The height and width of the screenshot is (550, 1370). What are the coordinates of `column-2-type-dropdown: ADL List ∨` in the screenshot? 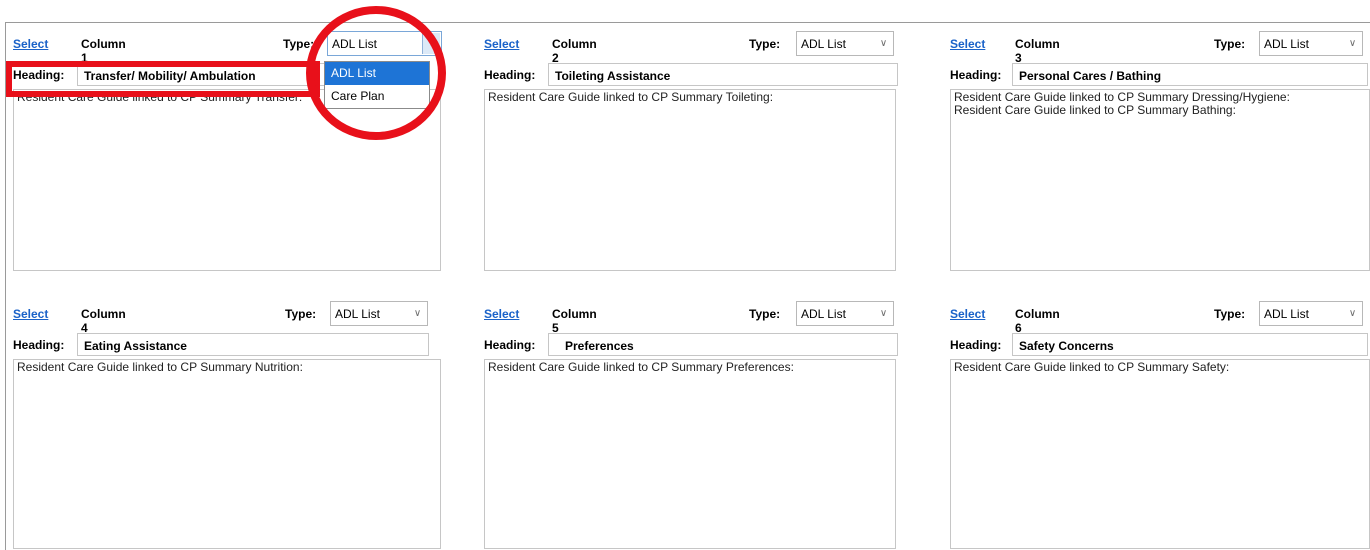 It's located at (845, 43).